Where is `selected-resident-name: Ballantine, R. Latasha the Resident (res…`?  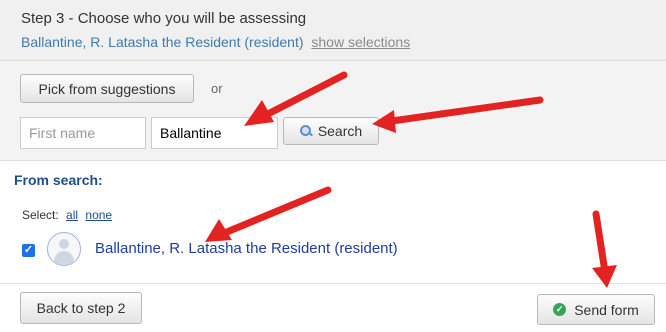 selected-resident-name: Ballantine, R. Latasha the Resident (res… is located at coordinates (162, 42).